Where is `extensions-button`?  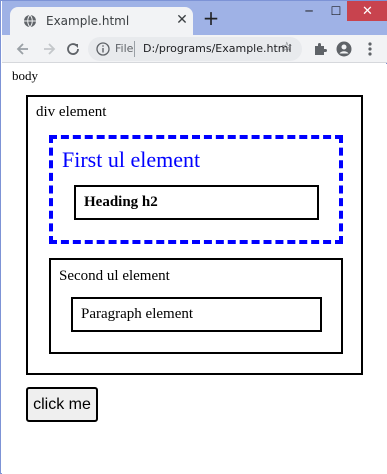 extensions-button is located at coordinates (320, 49).